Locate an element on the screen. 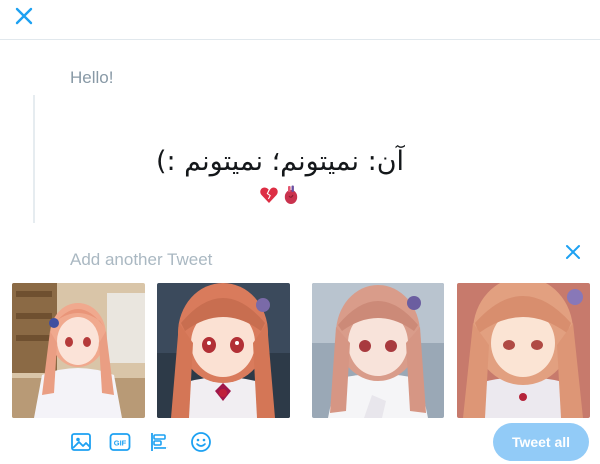 This screenshot has height=464, width=600. emoji-icon is located at coordinates (201, 442).